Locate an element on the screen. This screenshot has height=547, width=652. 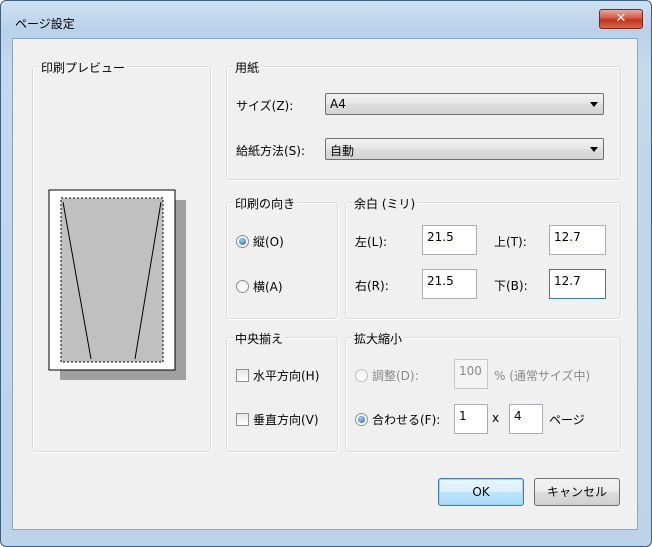
adjust-percent-input: 100 is located at coordinates (471, 374).